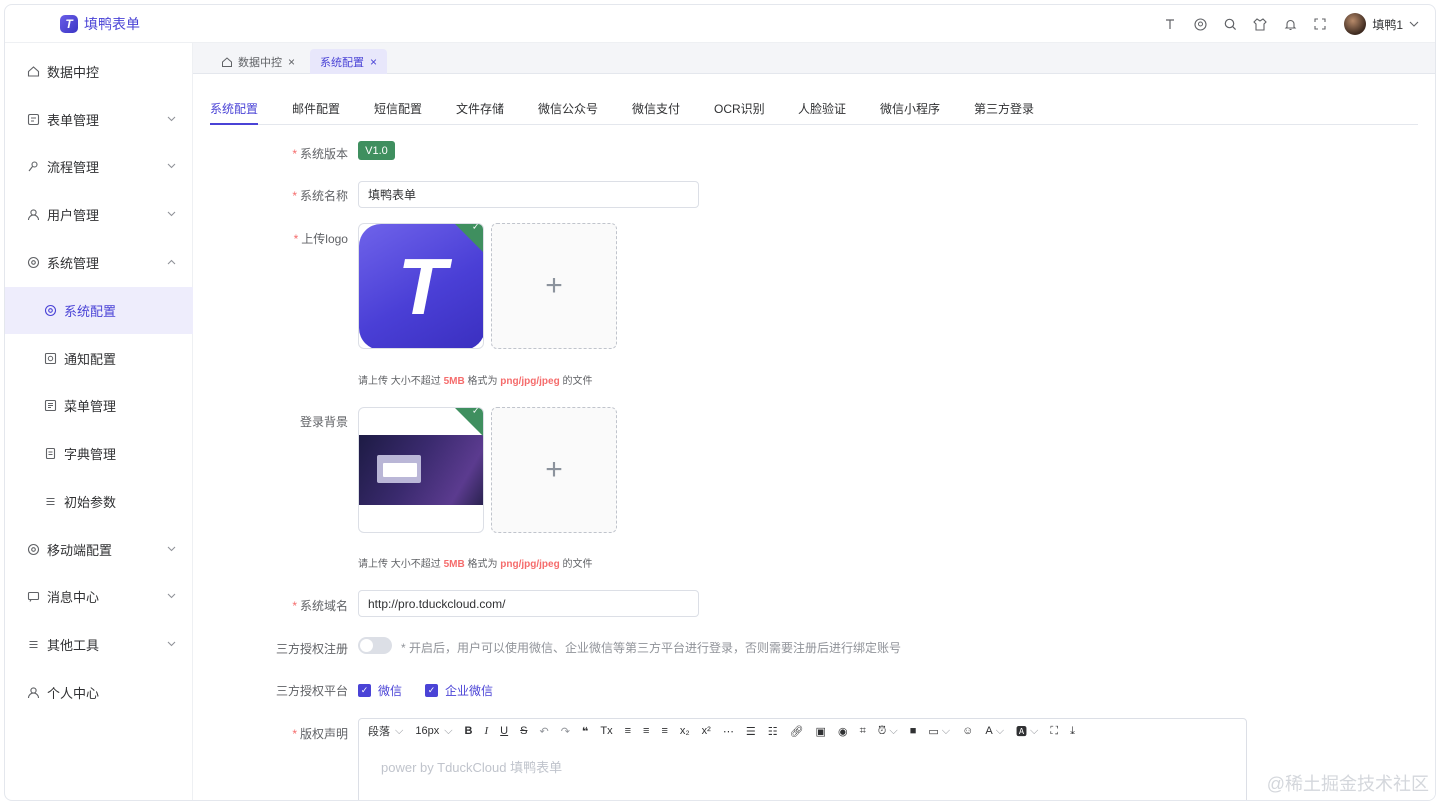  What do you see at coordinates (99, 549) in the screenshot?
I see `sidebar-item-mobile-config: 移动端配置` at bounding box center [99, 549].